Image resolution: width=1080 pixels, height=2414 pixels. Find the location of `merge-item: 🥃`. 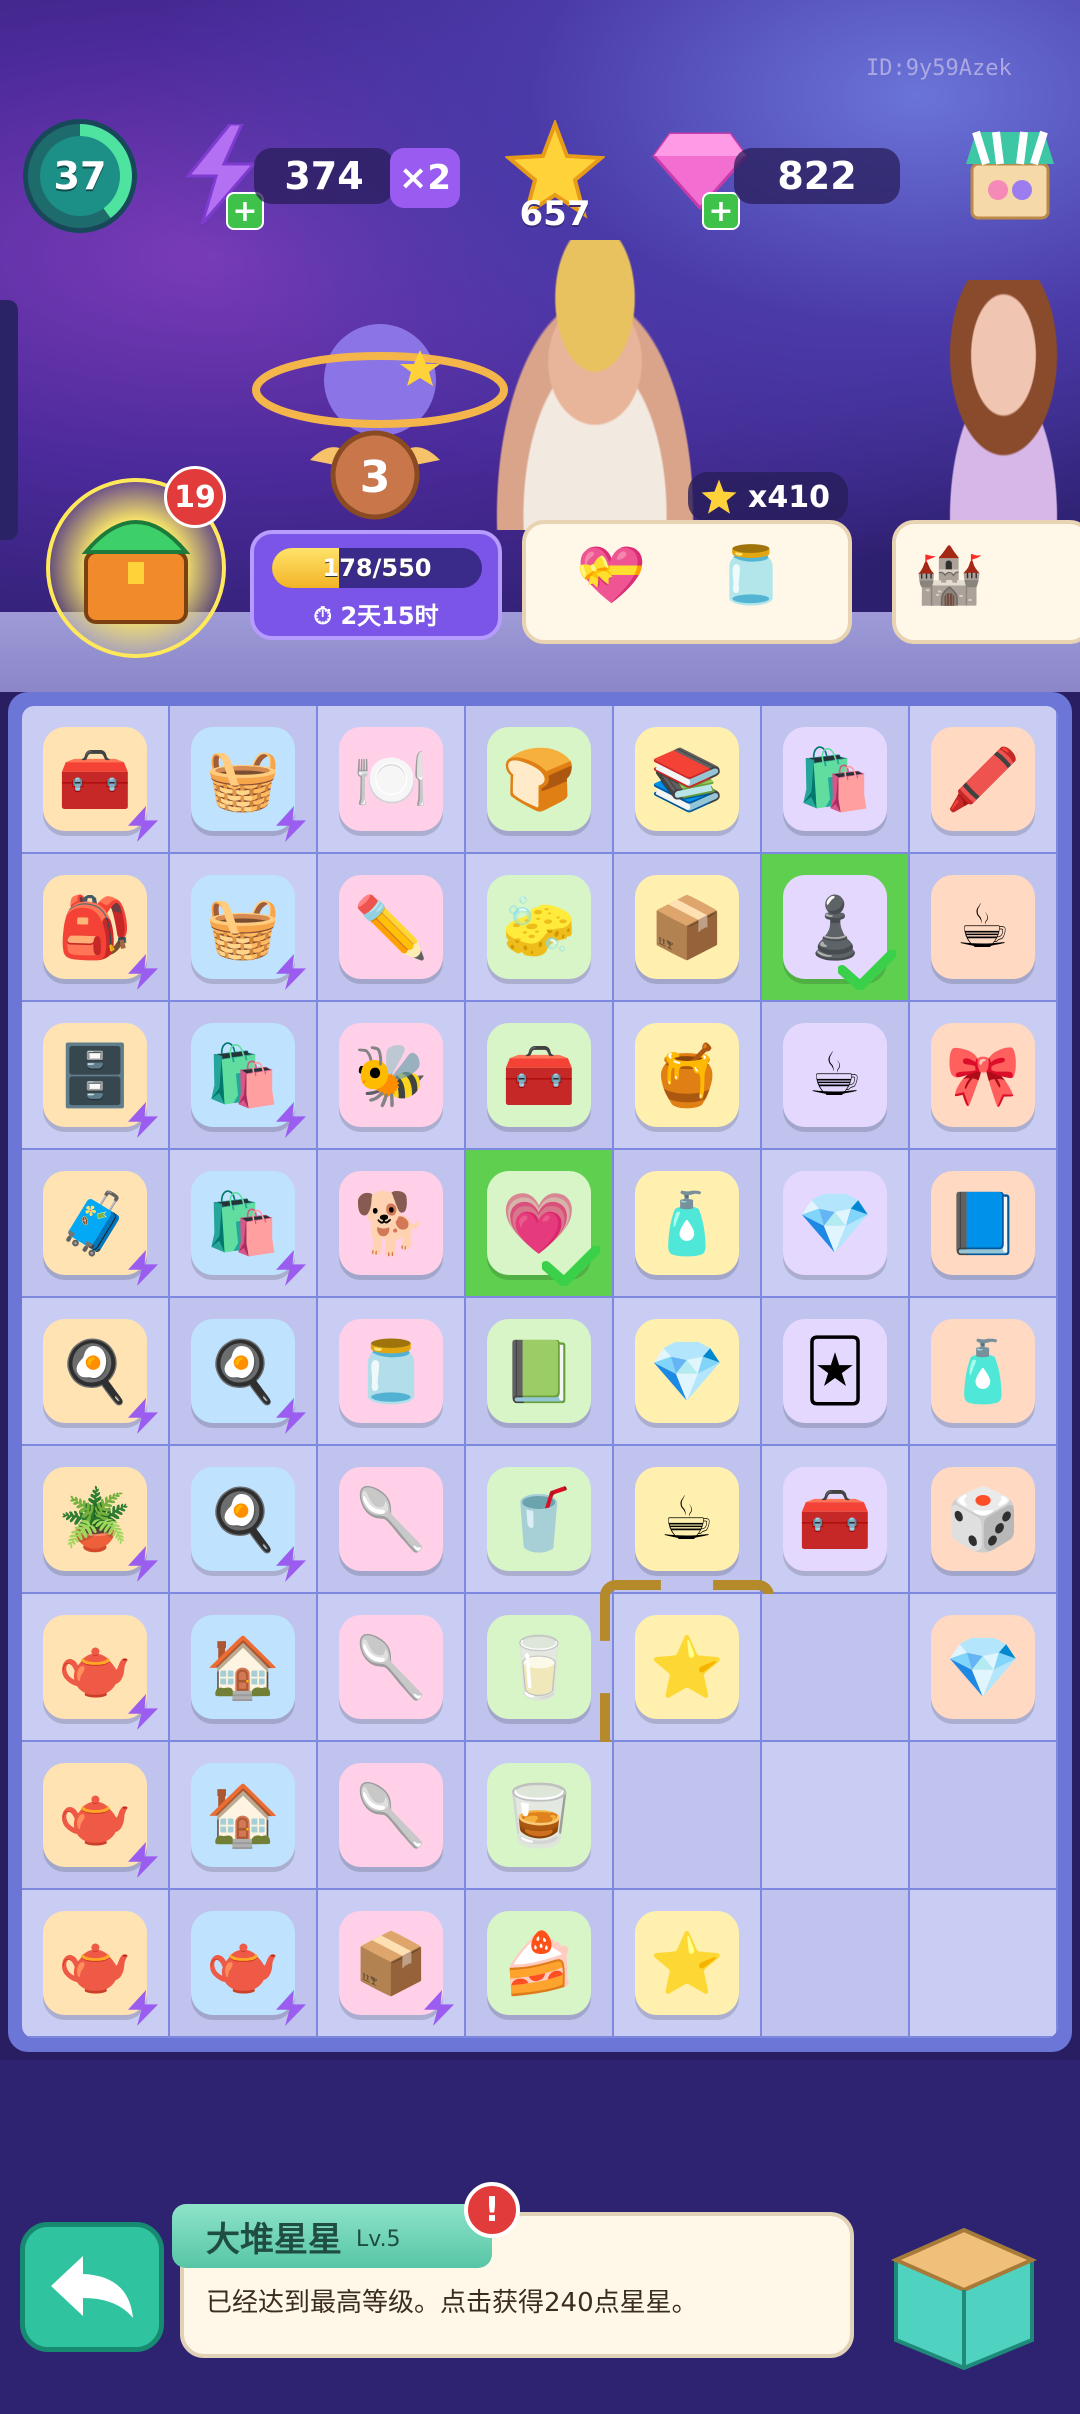

merge-item: 🥃 is located at coordinates (539, 1815).